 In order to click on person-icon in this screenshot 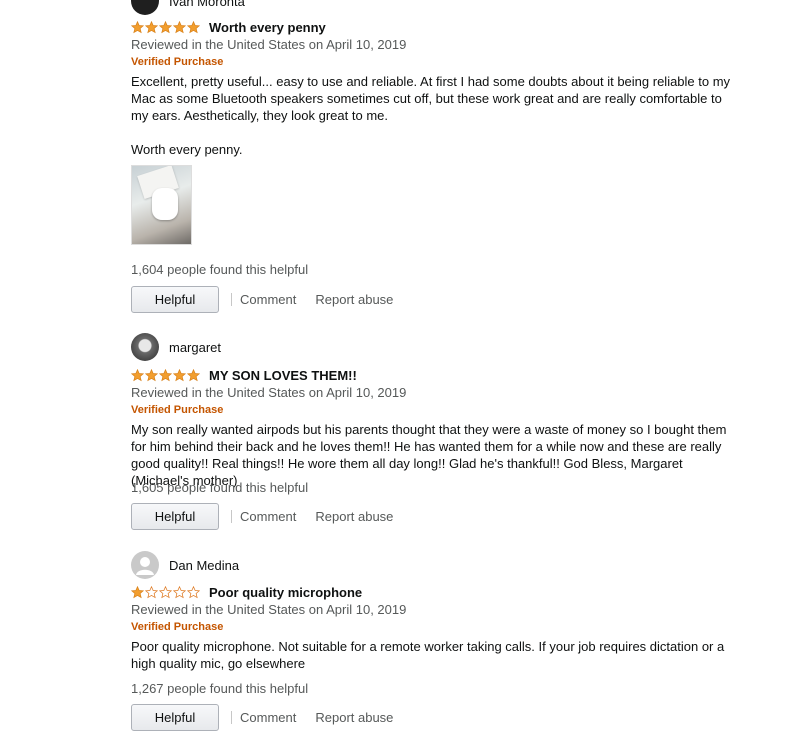, I will do `click(145, 566)`.